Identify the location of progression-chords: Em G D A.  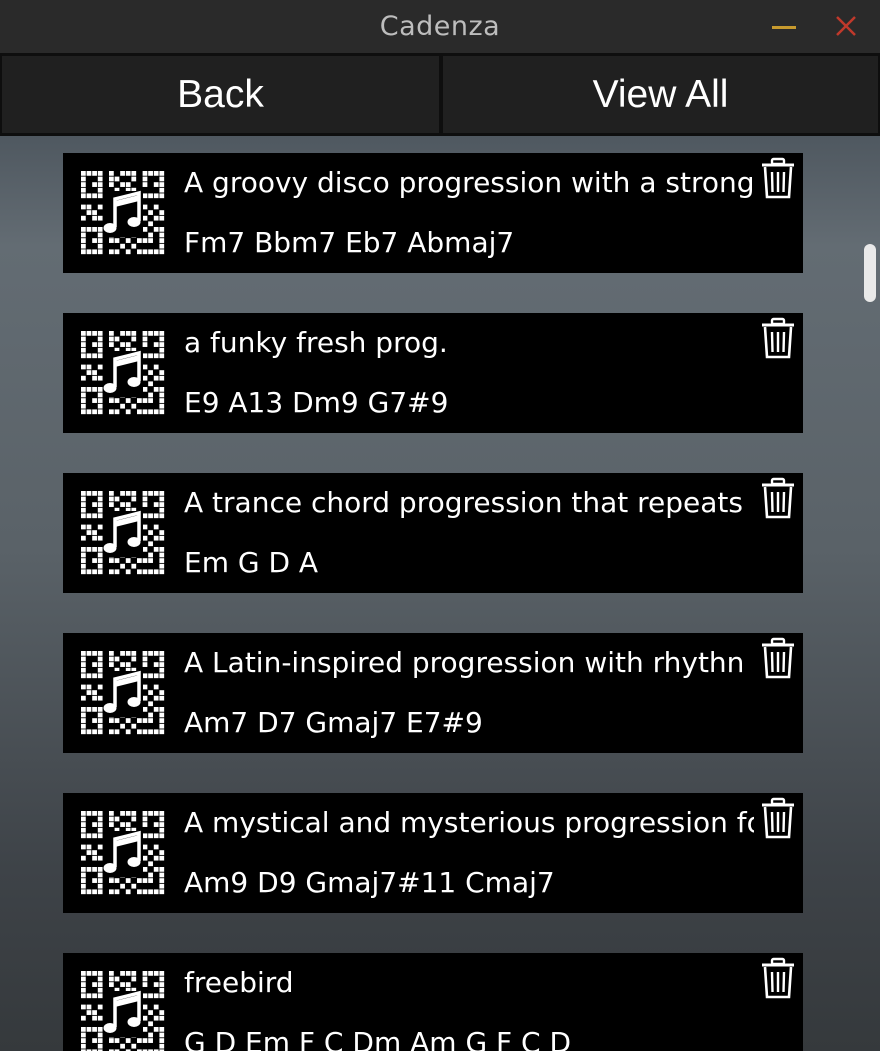
(251, 562).